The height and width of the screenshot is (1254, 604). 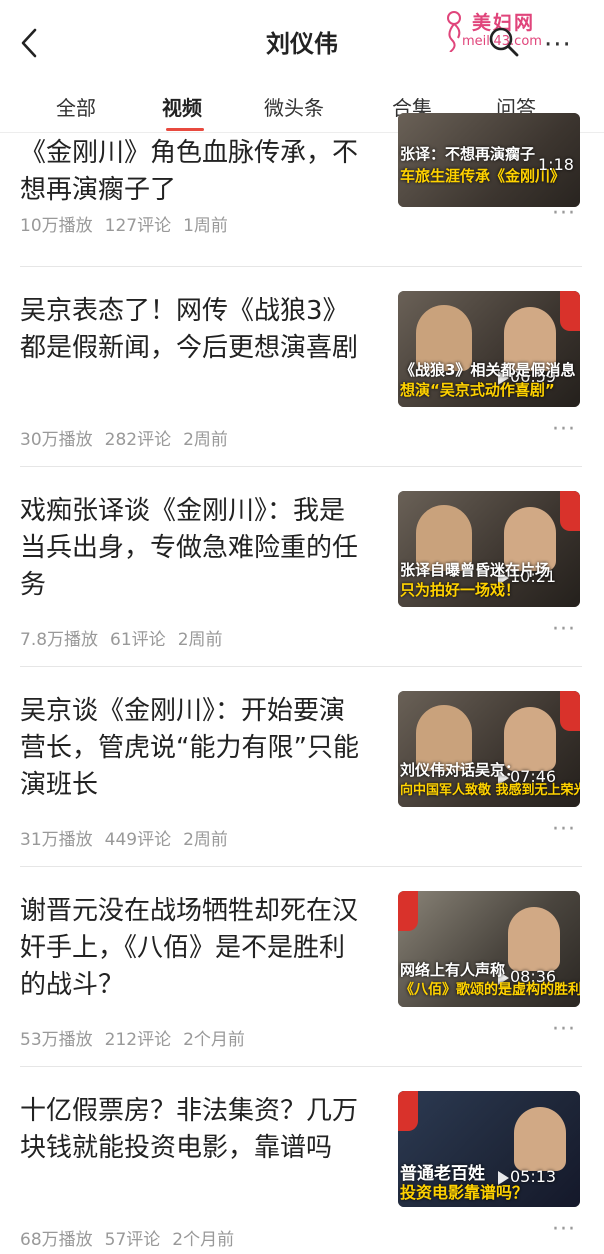 I want to click on thumbnail-caption: 张译自曝曾昏迷在片场, so click(x=475, y=570).